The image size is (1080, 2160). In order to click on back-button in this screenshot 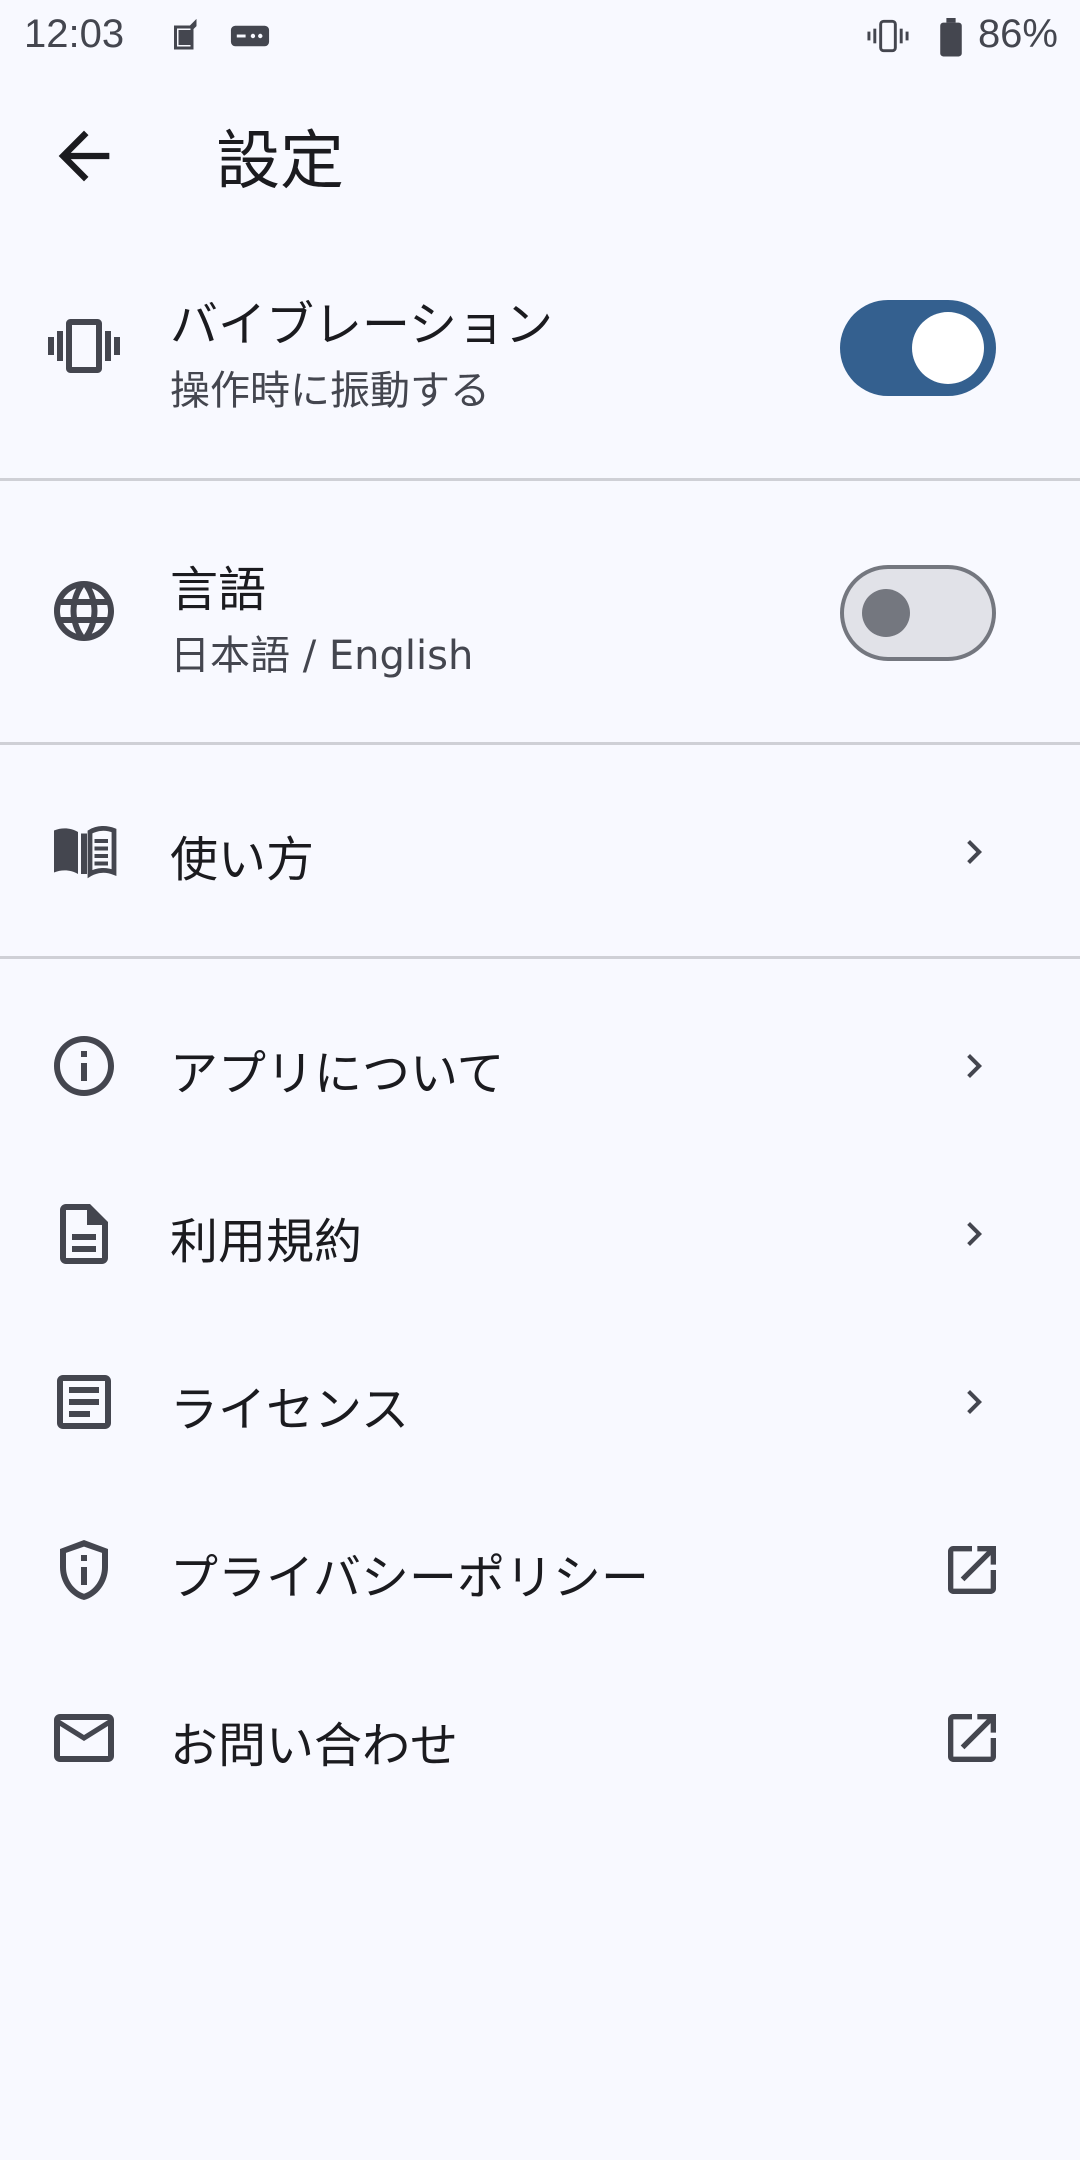, I will do `click(84, 156)`.